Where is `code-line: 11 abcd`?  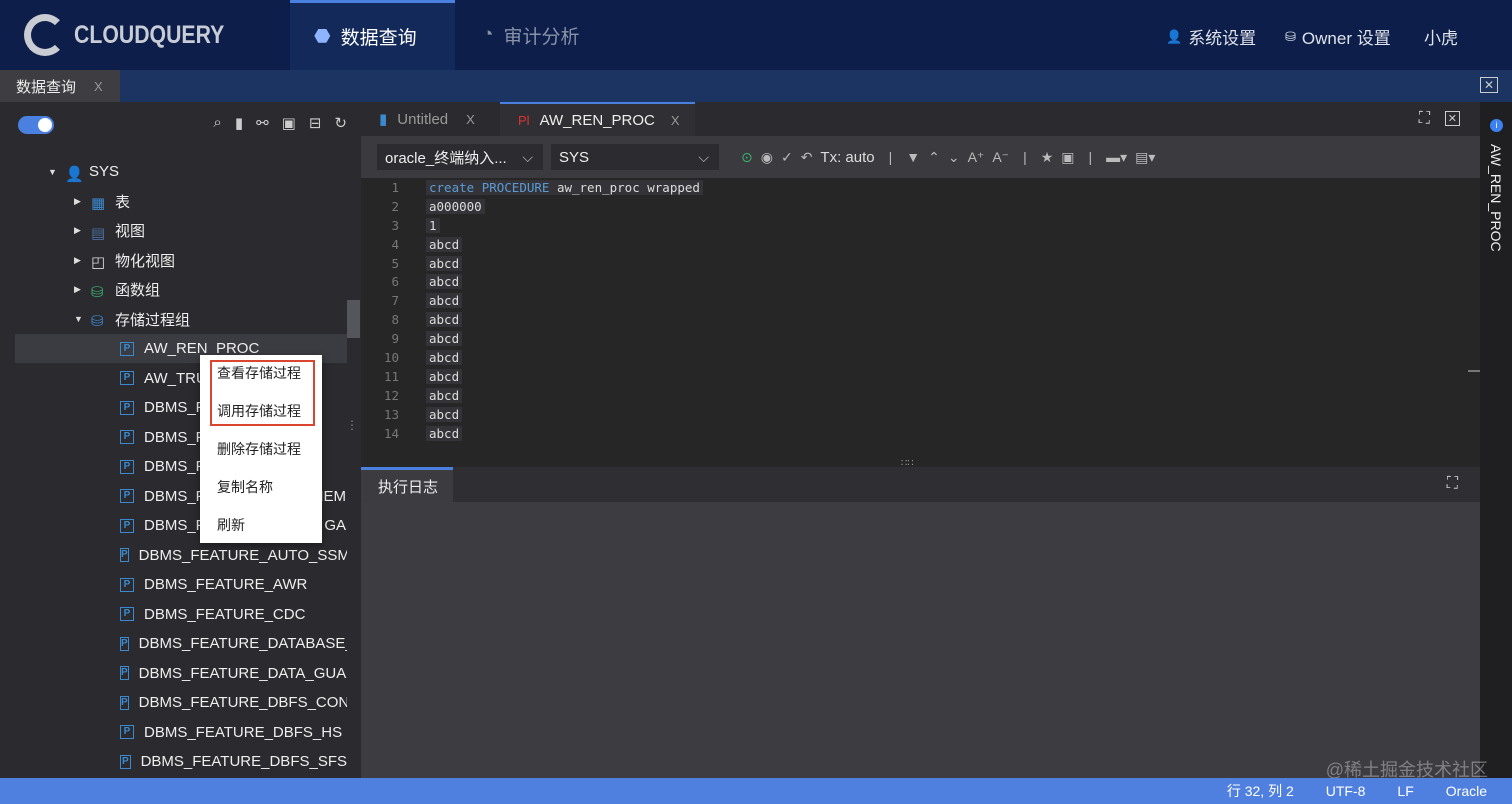 code-line: 11 abcd is located at coordinates (920, 376).